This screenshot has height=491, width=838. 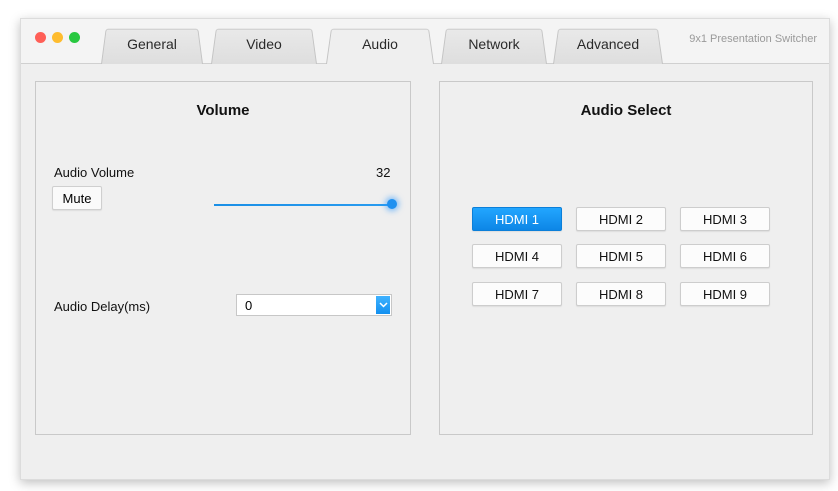 I want to click on tab-network: Network, so click(x=494, y=44).